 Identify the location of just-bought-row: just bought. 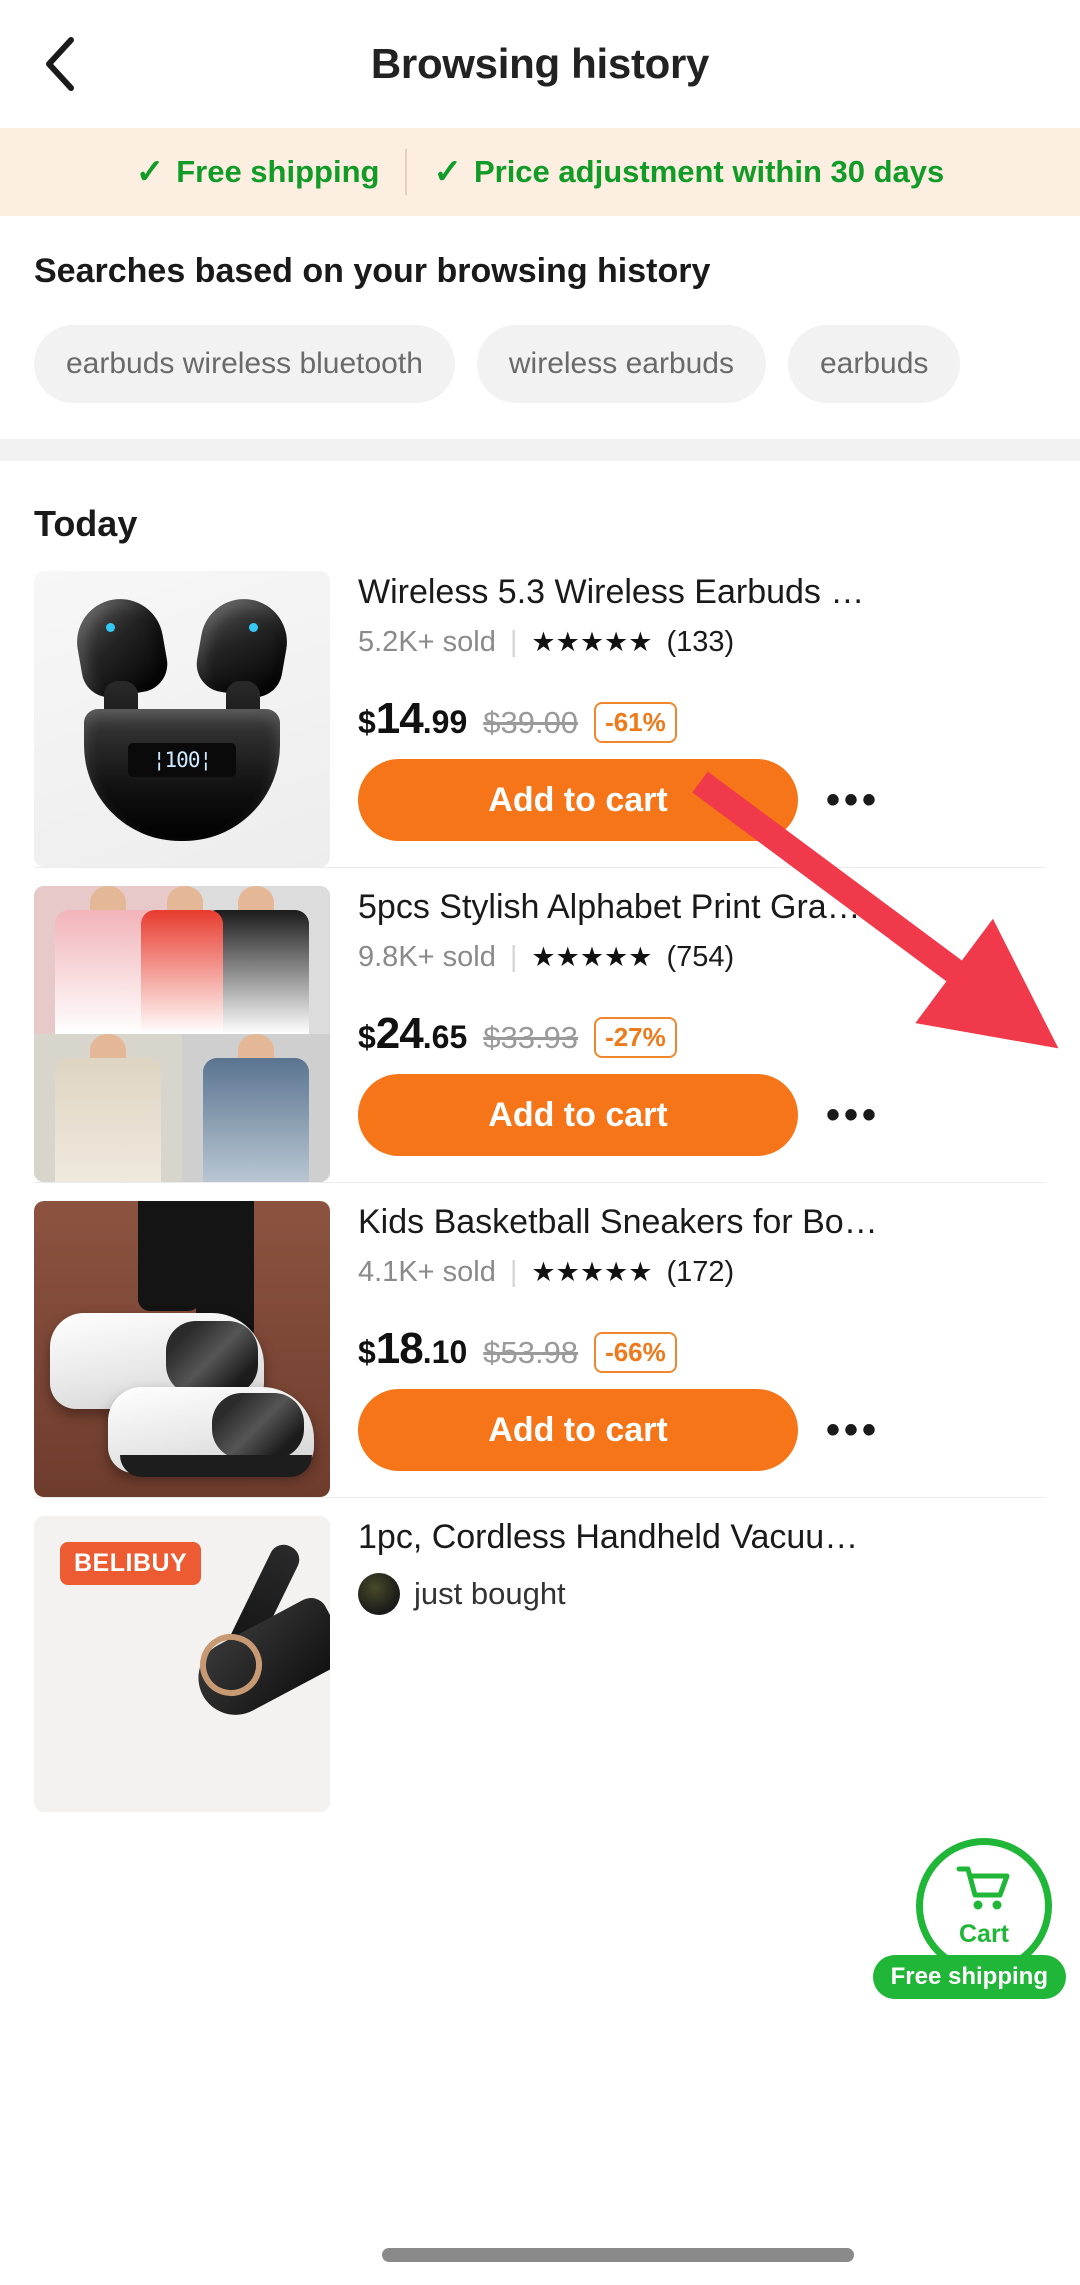
(702, 1594).